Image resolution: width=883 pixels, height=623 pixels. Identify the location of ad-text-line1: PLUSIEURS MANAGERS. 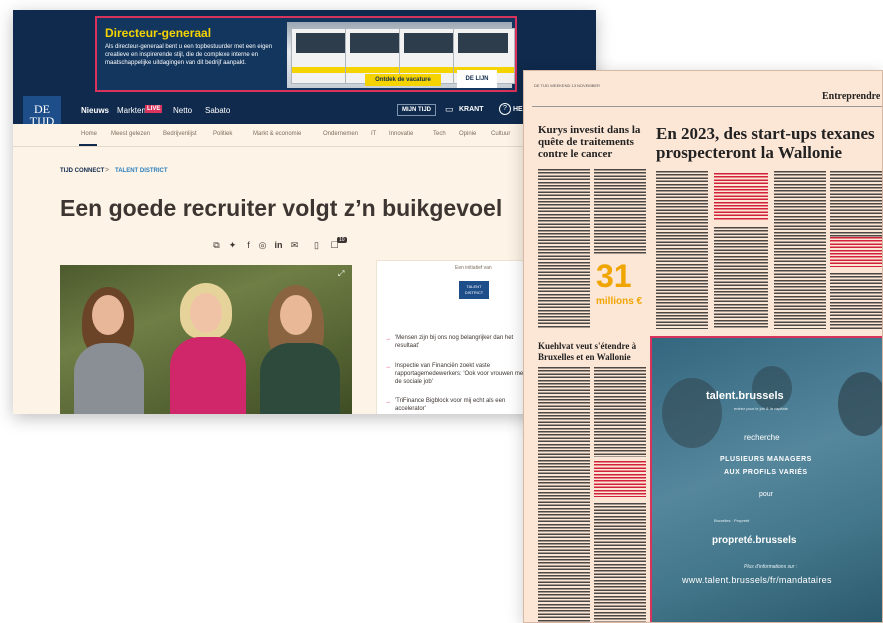
(766, 459).